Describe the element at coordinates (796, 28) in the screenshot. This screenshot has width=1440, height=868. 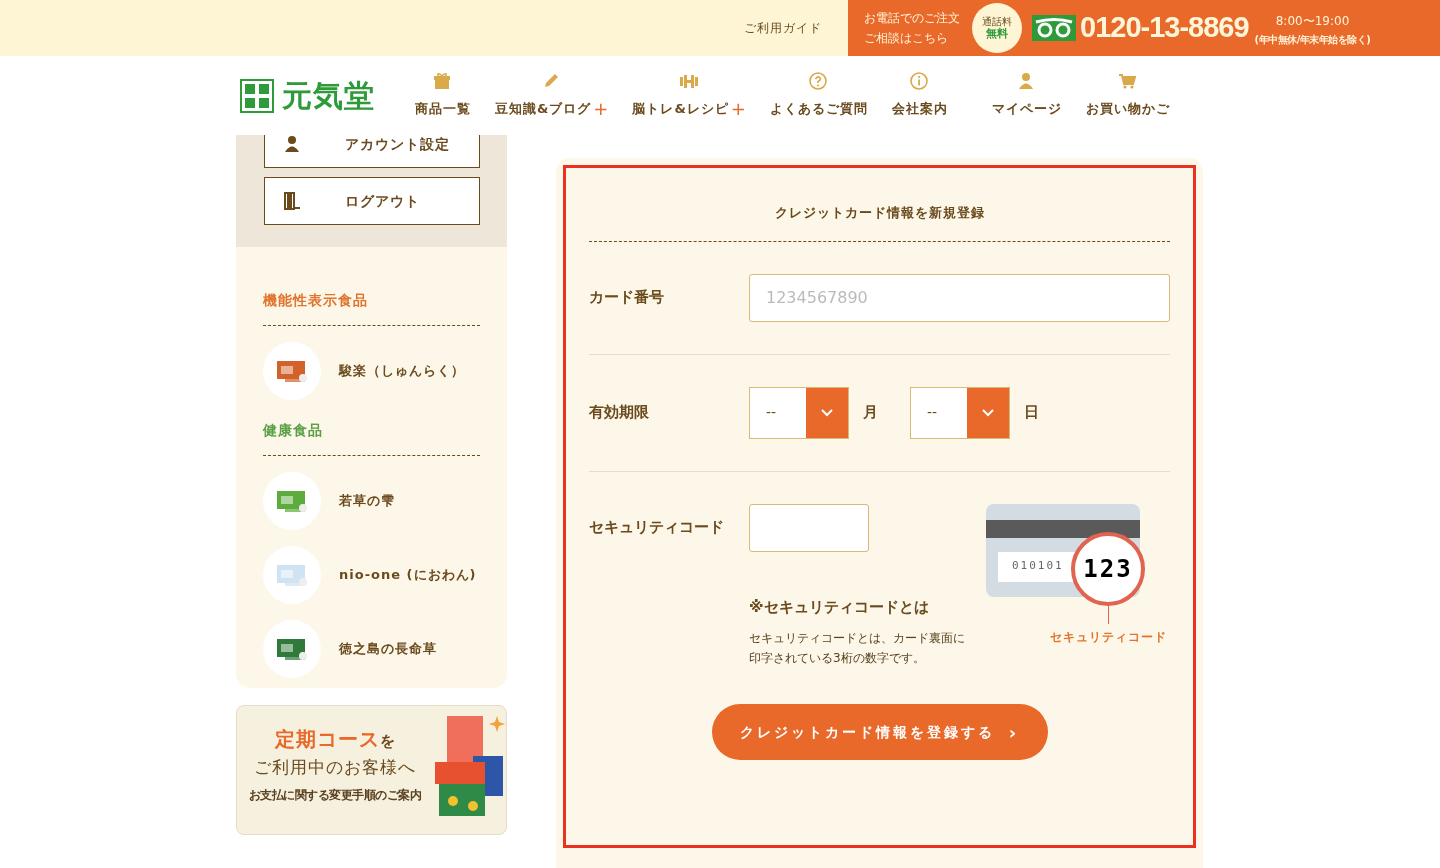
I see `guide-link: ご利用ガイド` at that location.